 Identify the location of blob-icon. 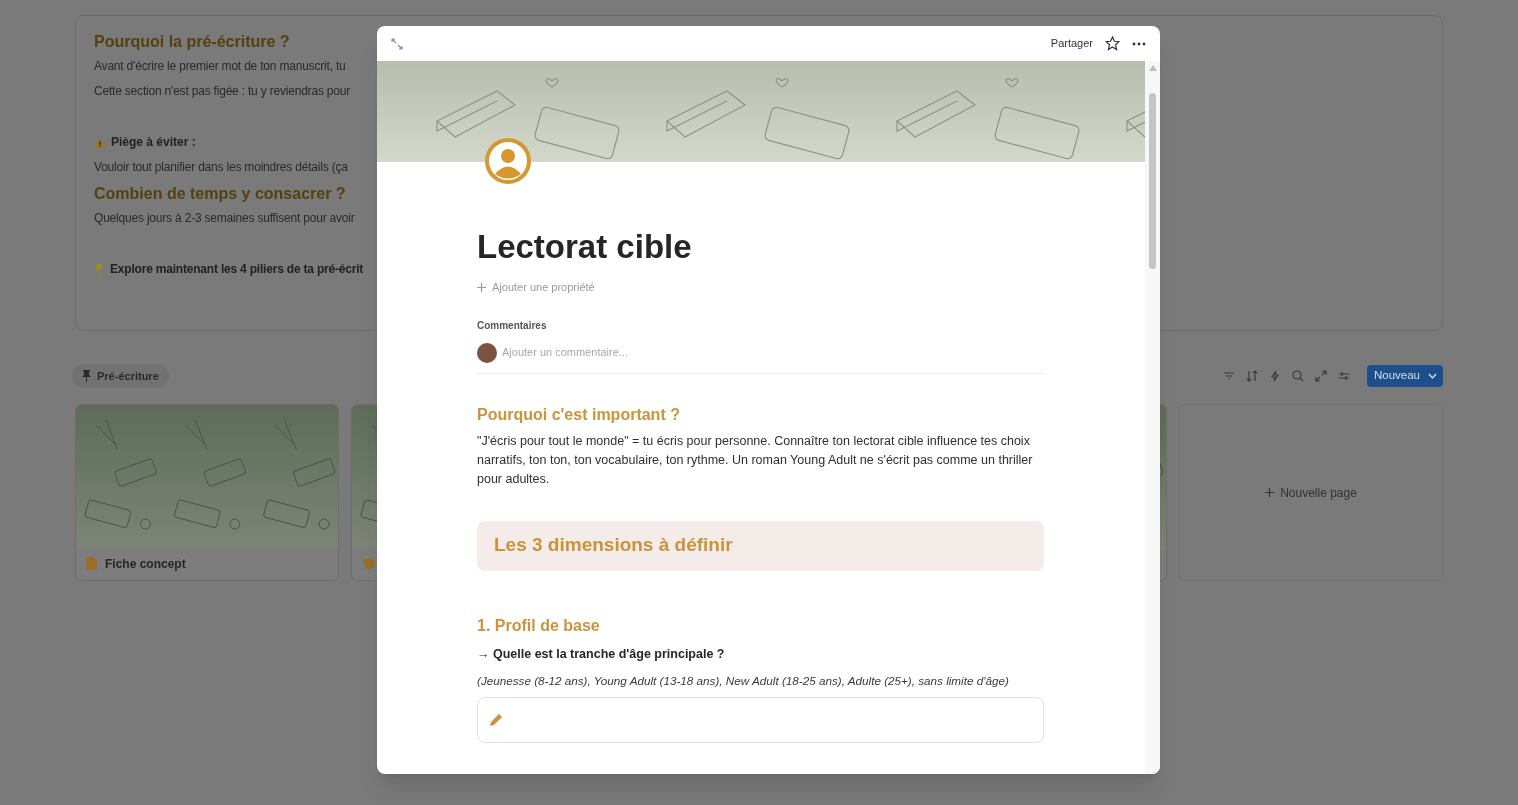
(369, 563).